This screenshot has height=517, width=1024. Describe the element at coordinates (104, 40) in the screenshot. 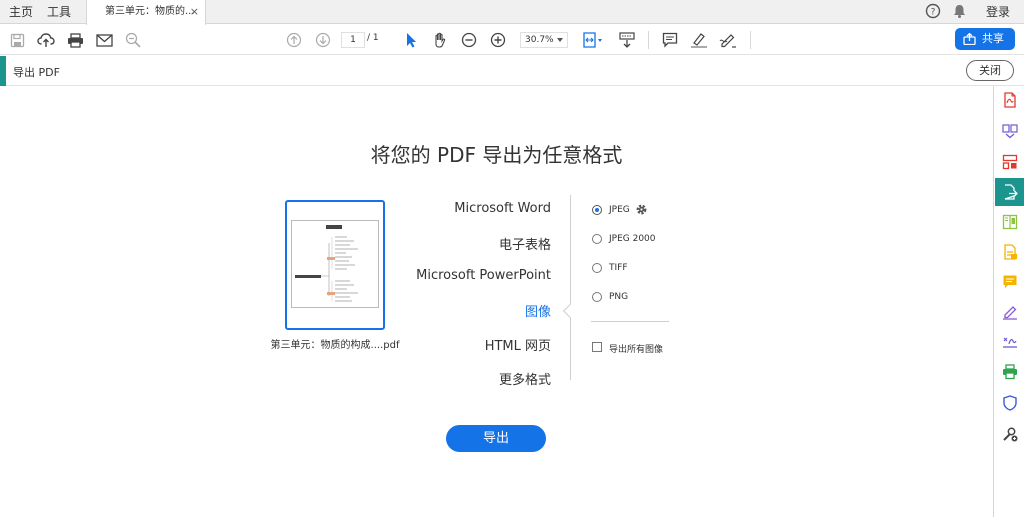

I see `email-icon` at that location.